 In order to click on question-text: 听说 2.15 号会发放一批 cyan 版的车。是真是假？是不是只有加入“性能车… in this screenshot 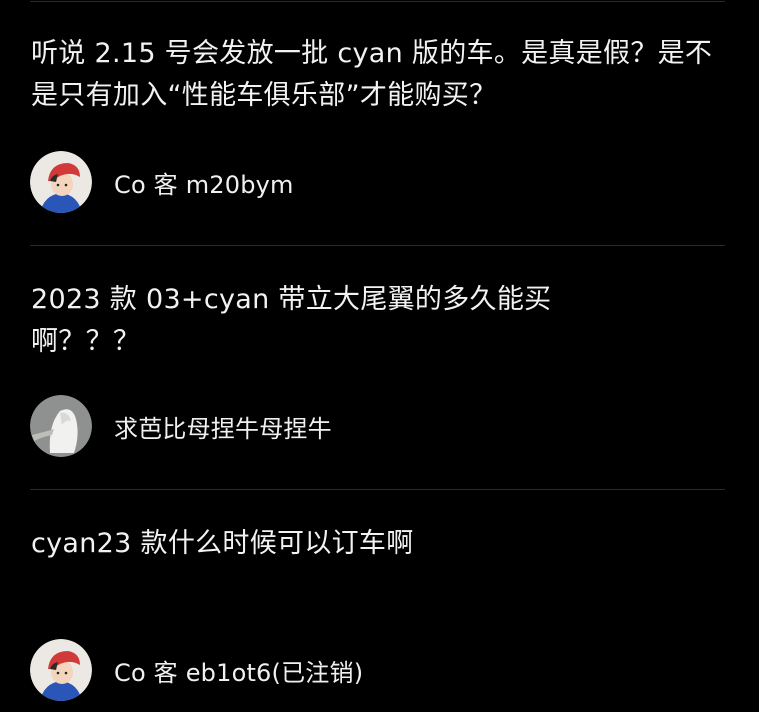, I will do `click(376, 75)`.